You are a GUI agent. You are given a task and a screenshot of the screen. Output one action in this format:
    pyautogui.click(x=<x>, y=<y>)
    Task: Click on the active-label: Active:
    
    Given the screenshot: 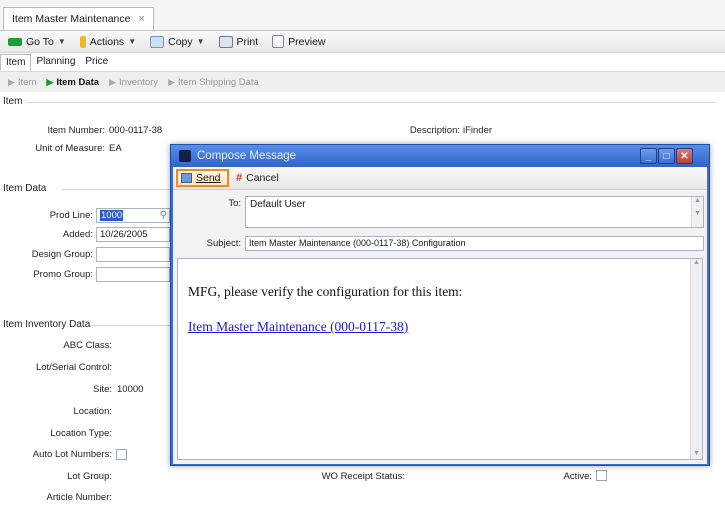 What is the action you would take?
    pyautogui.click(x=577, y=476)
    